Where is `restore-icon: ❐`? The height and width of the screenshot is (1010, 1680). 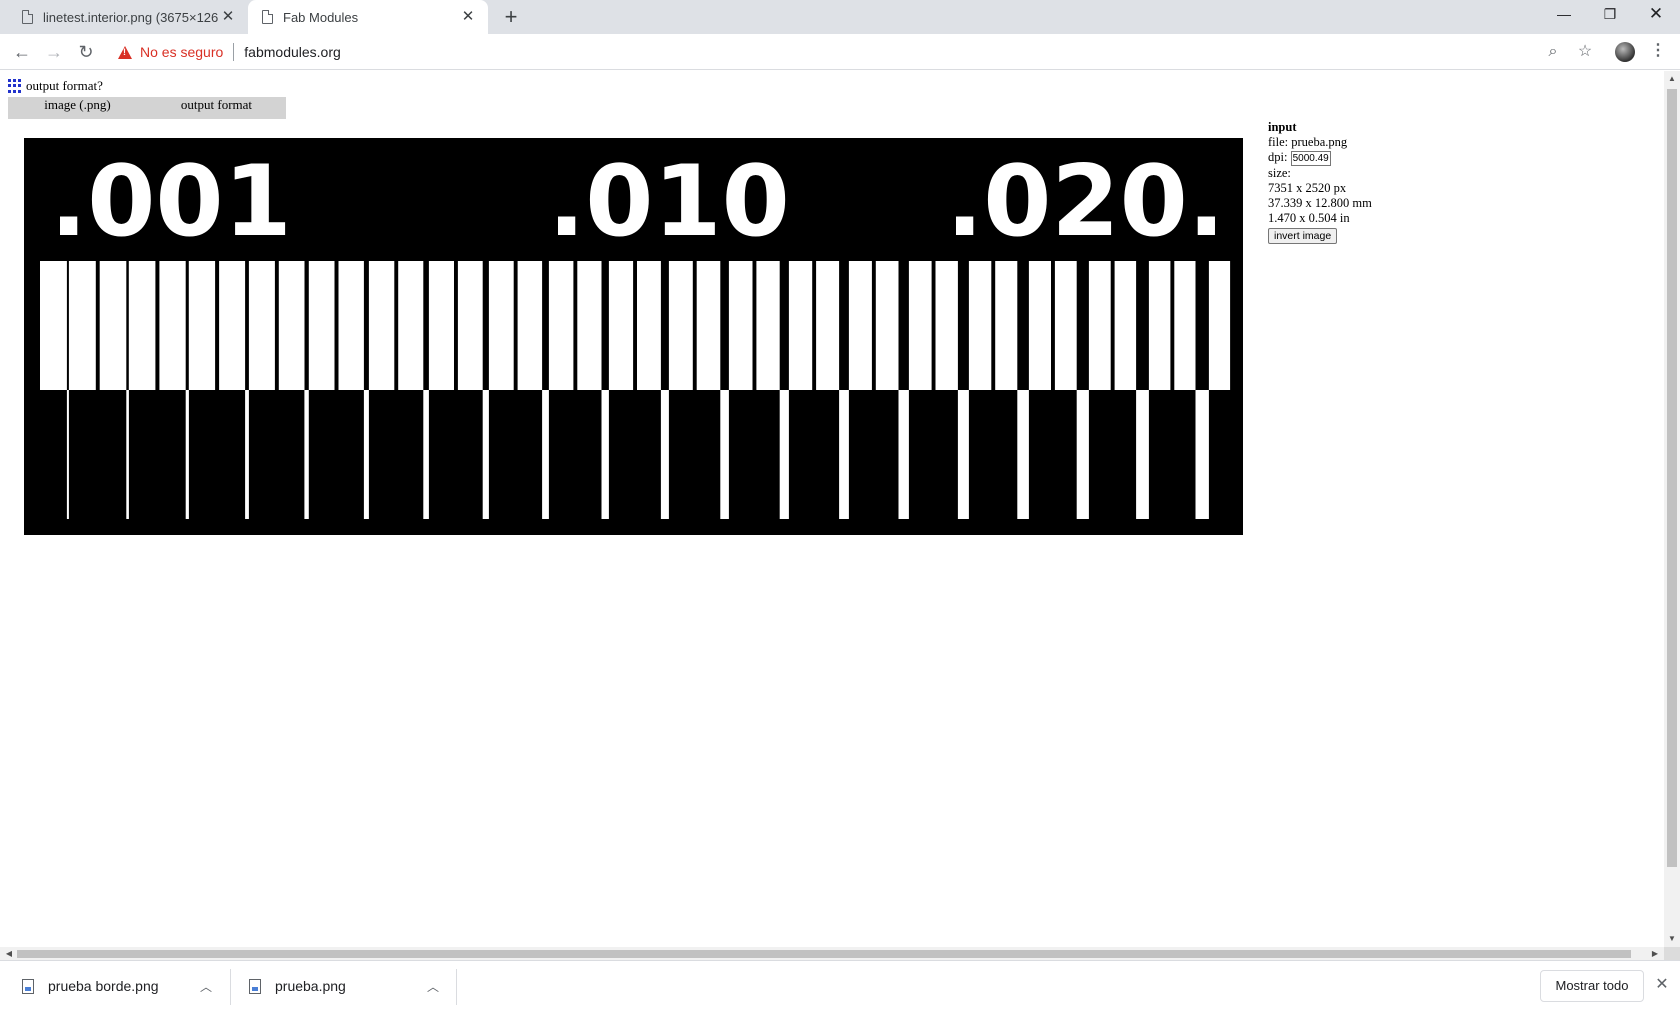 restore-icon: ❐ is located at coordinates (1610, 15).